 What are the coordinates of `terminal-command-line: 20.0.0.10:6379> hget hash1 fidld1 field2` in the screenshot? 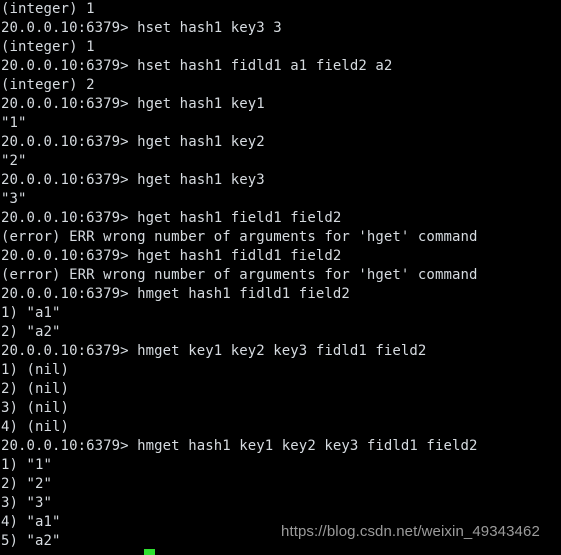 It's located at (171, 256).